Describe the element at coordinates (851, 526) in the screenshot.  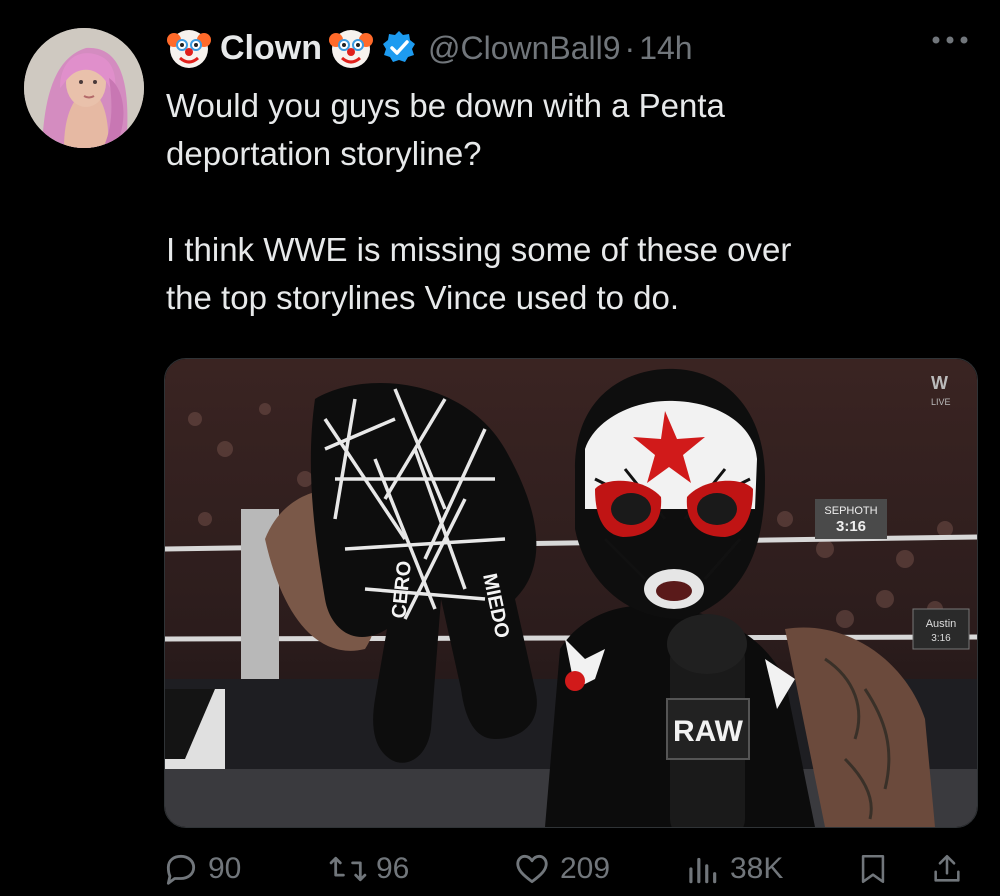
I see `crowd-banner-number: 3:16` at that location.